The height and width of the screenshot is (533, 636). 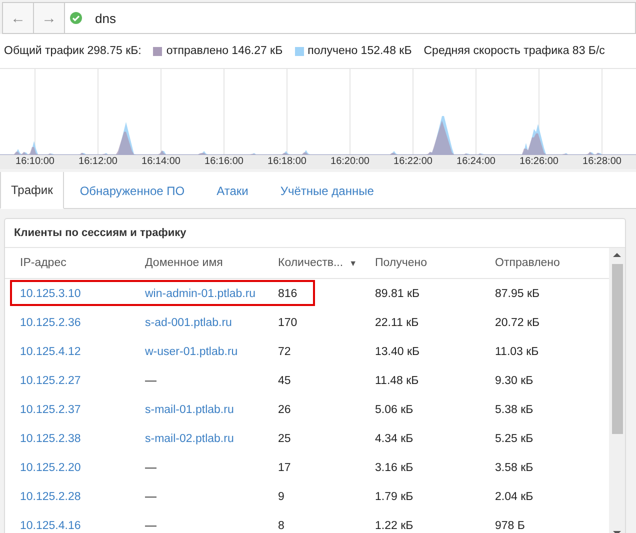 I want to click on domain-link: win-admin-01.ptlab.ru, so click(x=211, y=294).